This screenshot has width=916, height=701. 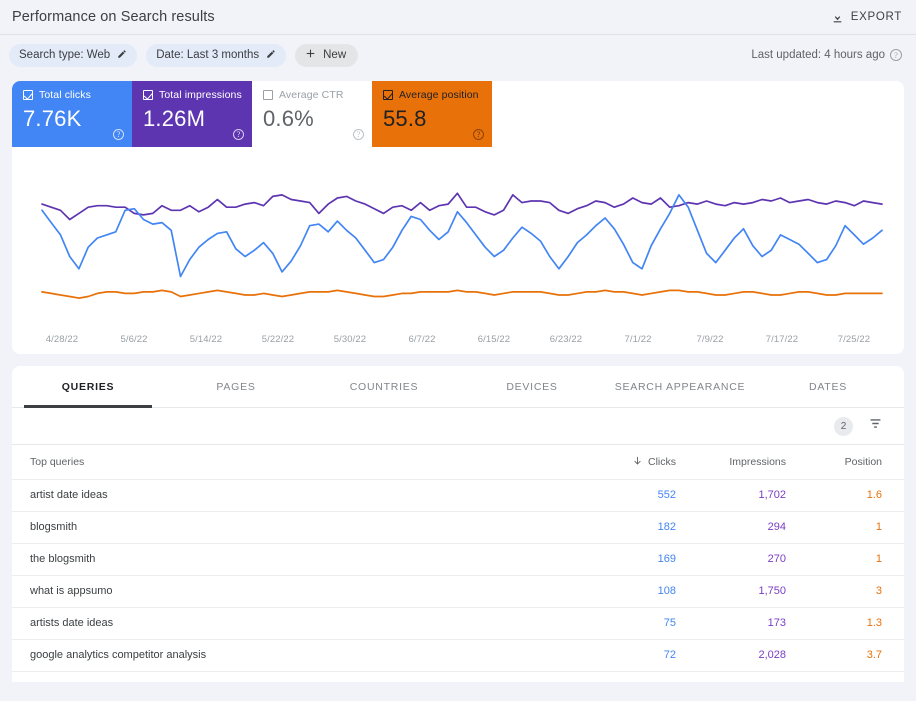 I want to click on download-icon, so click(x=837, y=17).